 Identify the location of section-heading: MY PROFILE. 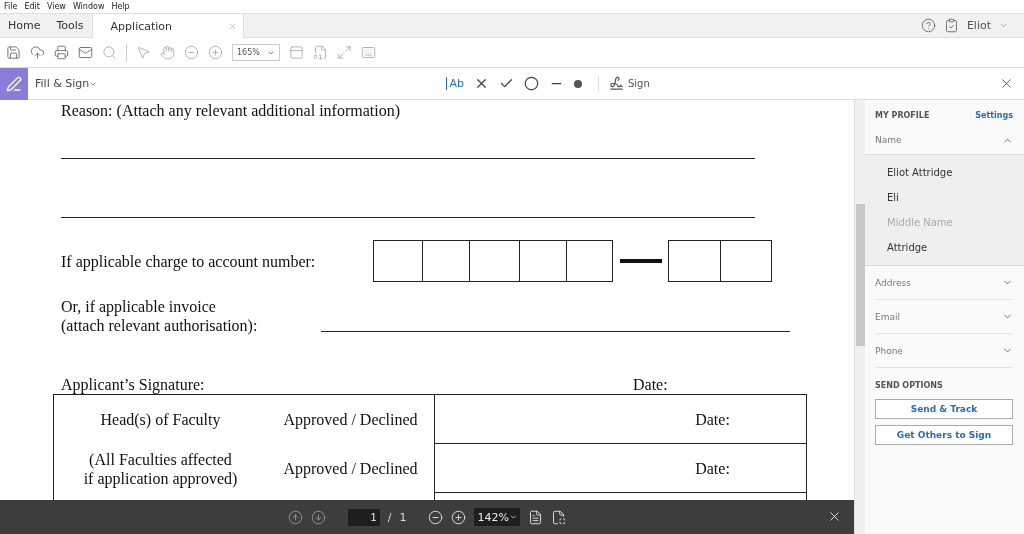
(902, 115).